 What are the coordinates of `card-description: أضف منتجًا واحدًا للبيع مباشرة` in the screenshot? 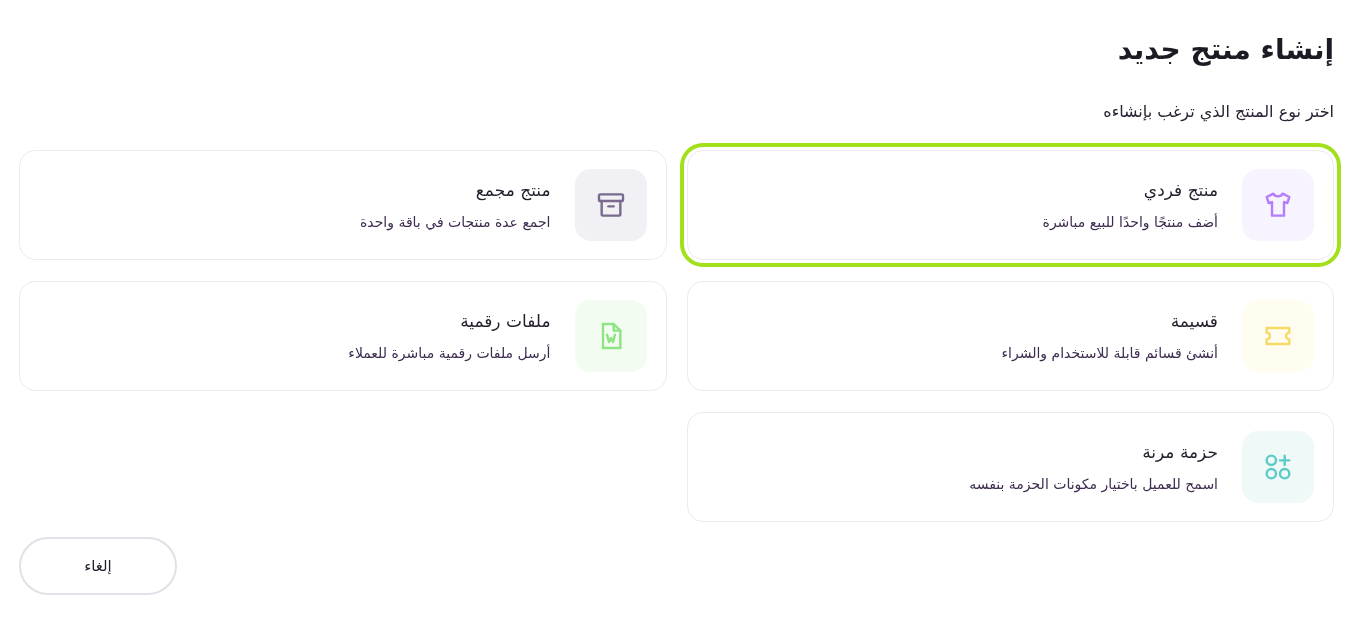 It's located at (1130, 222).